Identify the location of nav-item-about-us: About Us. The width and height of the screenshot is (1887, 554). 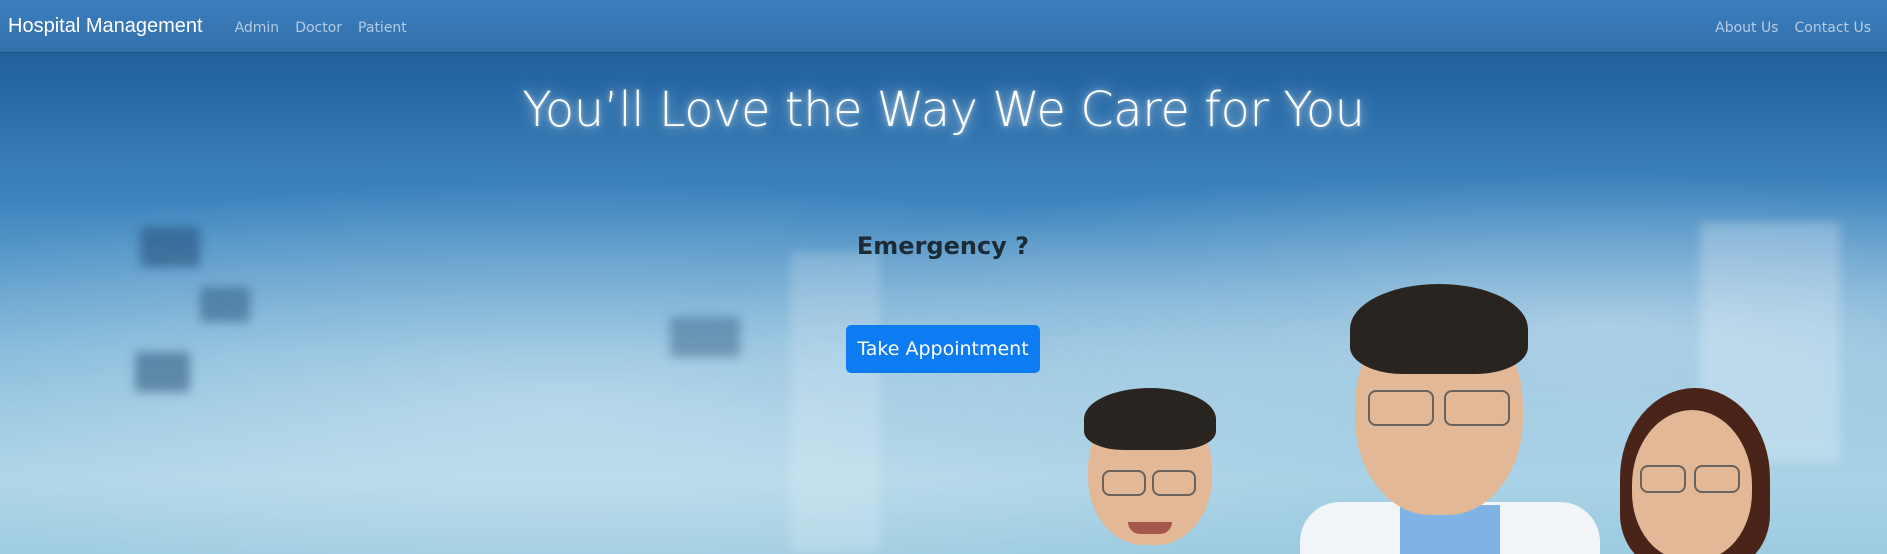
(1746, 26).